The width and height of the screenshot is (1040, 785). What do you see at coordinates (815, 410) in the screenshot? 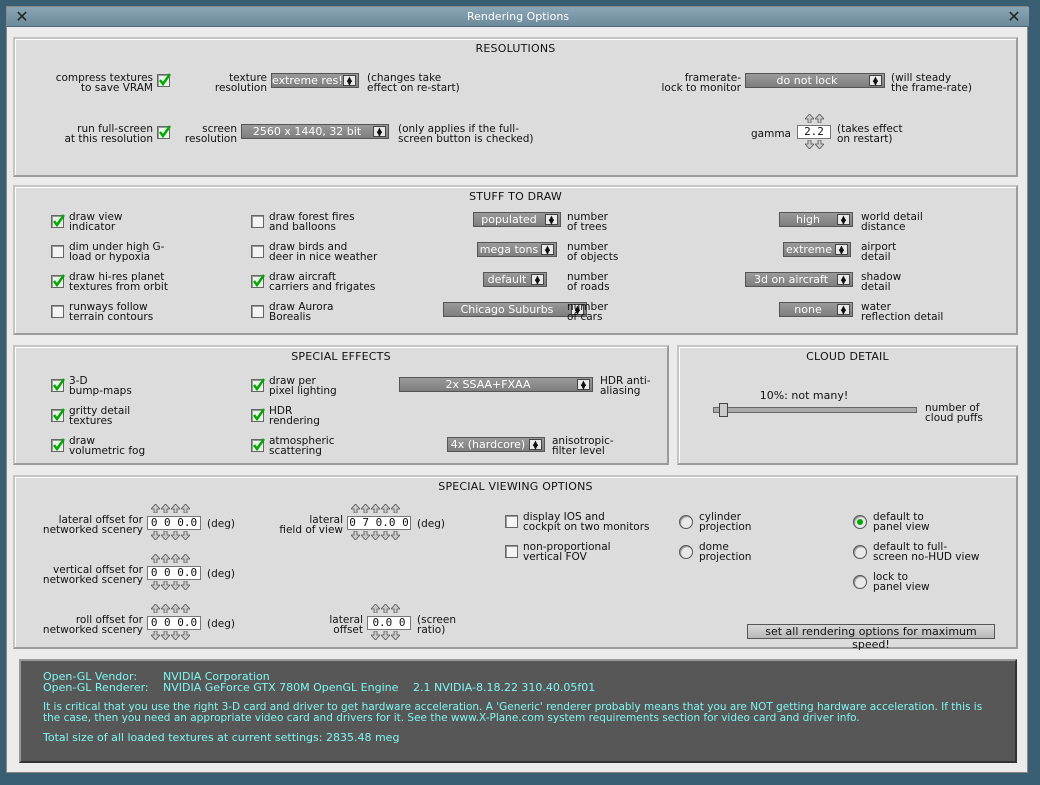
I see `cloud-slider-track` at bounding box center [815, 410].